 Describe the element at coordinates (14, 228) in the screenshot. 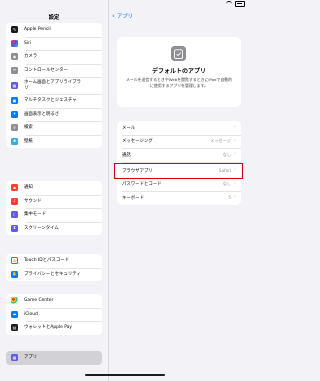

I see `hourglass-icon: ⧗` at that location.